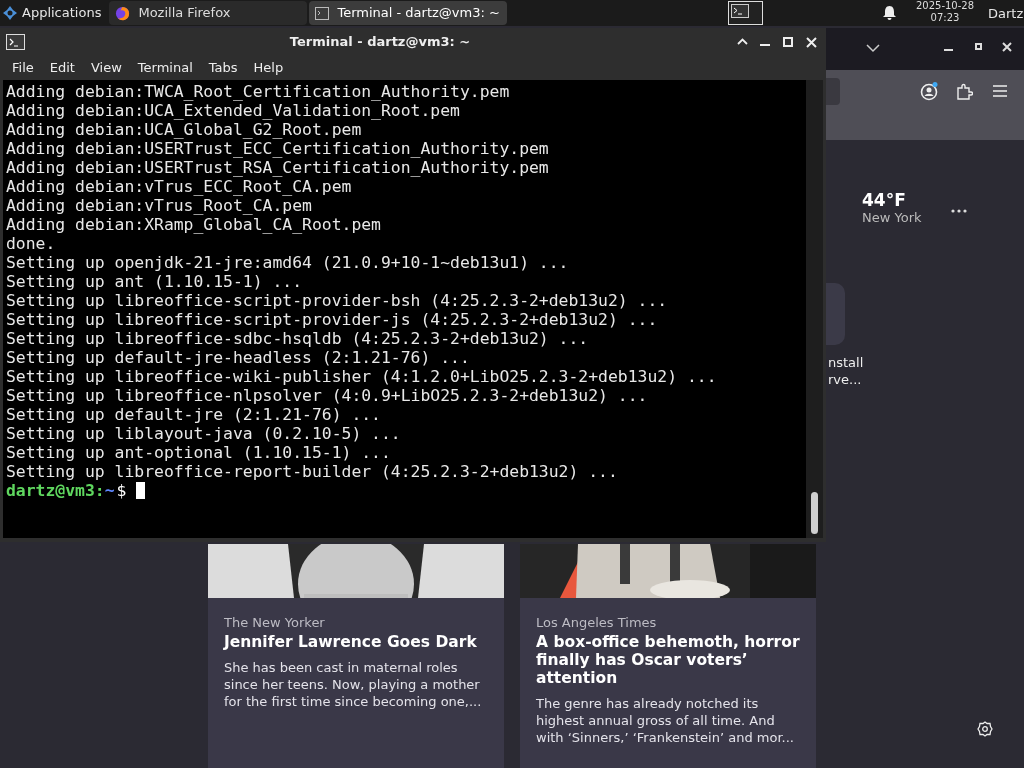  What do you see at coordinates (165, 68) in the screenshot?
I see `menu-item: Terminal` at bounding box center [165, 68].